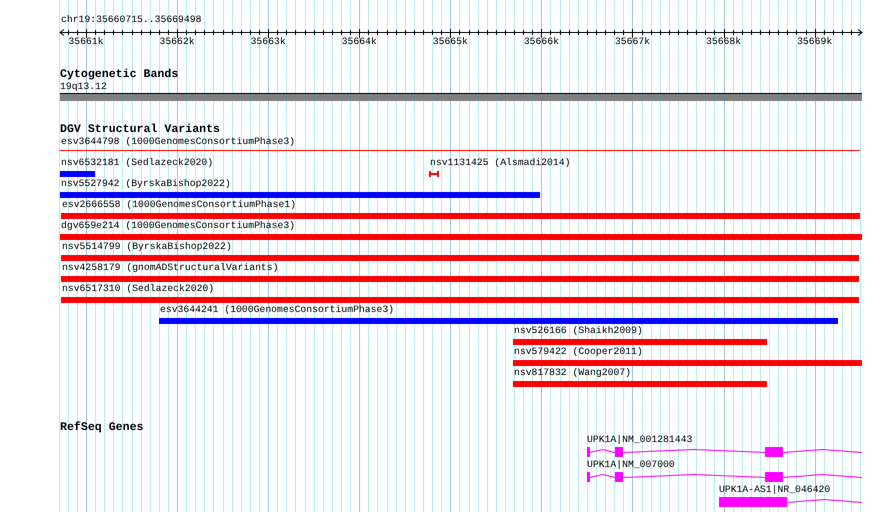 The image size is (890, 512). What do you see at coordinates (500, 162) in the screenshot?
I see `variant-label: nsv1131425 (Alsmadi2014)` at bounding box center [500, 162].